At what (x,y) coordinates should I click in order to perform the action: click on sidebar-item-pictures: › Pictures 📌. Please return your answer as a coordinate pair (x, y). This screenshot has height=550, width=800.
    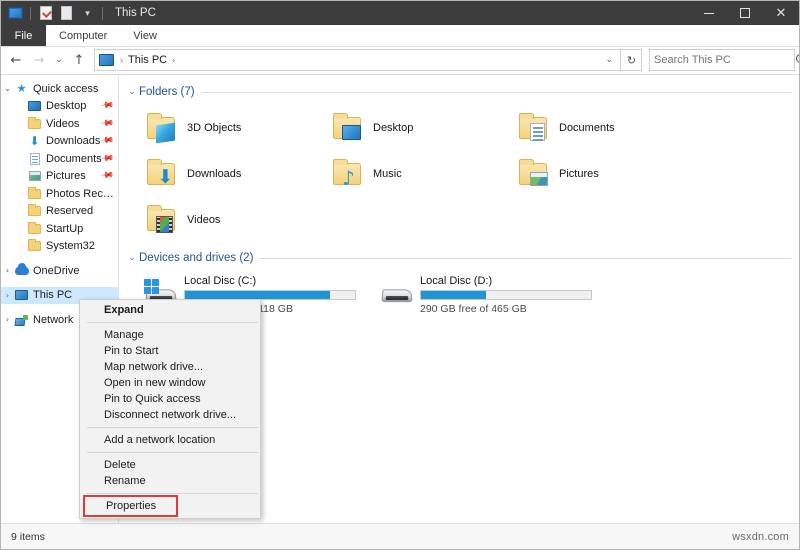
    Looking at the image, I should click on (59, 177).